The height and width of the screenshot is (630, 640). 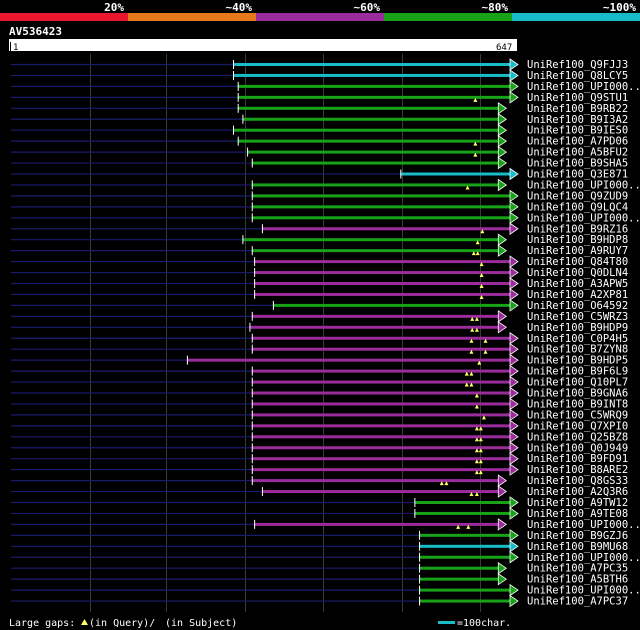 I want to click on hit-label: UniRef100_A7PC37, so click(x=577, y=602).